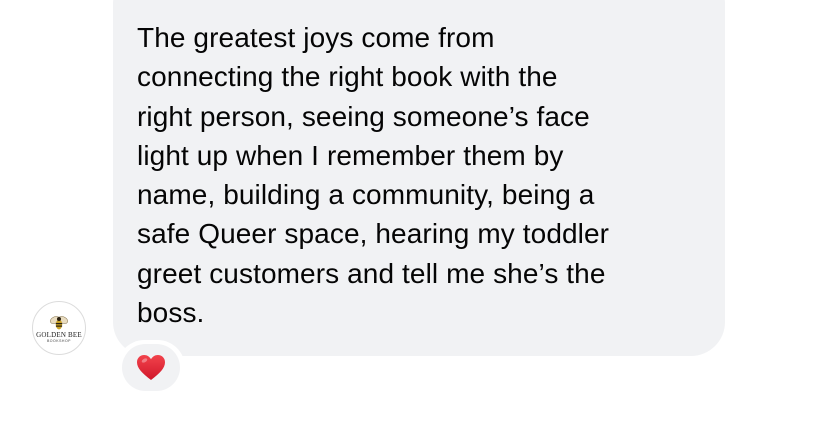 The width and height of the screenshot is (828, 427). Describe the element at coordinates (171, 313) in the screenshot. I see `message-text-line: boss.` at that location.